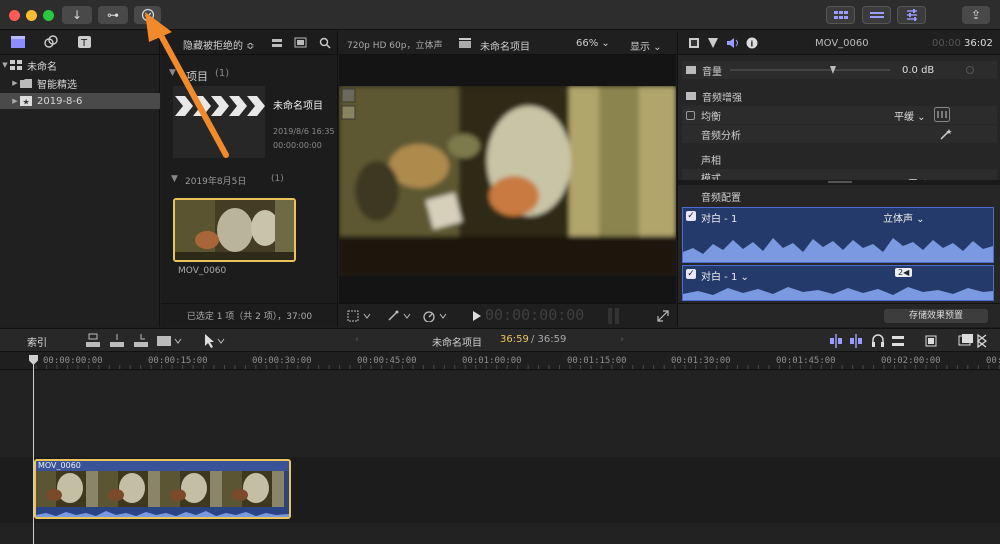 This screenshot has width=1000, height=544. I want to click on tool-select-icon, so click(215, 341).